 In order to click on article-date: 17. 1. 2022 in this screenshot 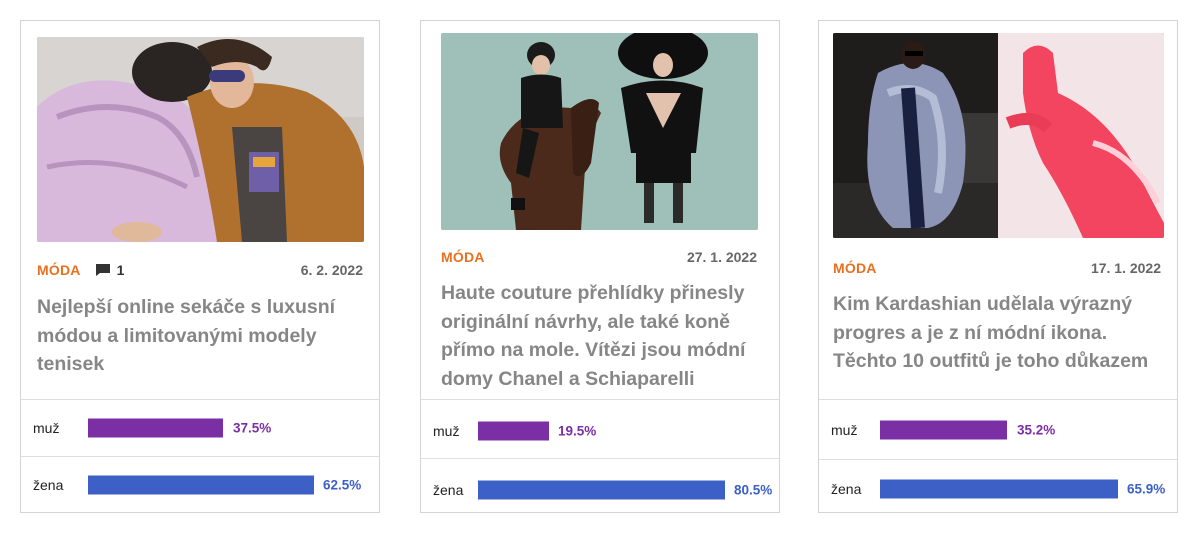, I will do `click(1125, 268)`.